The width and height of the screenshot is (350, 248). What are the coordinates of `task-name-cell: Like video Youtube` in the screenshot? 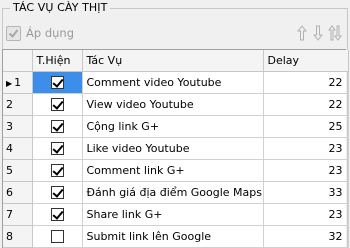 It's located at (173, 148).